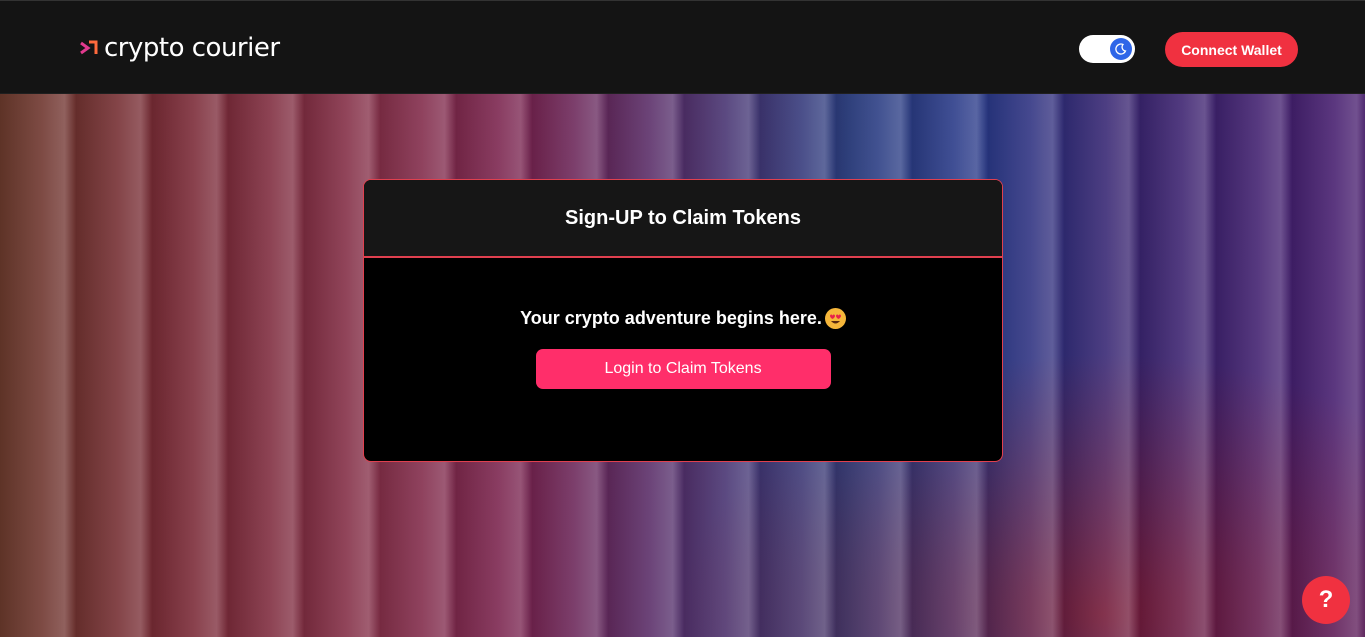 This screenshot has height=637, width=1365. I want to click on heart-eyes-emoji-icon, so click(835, 318).